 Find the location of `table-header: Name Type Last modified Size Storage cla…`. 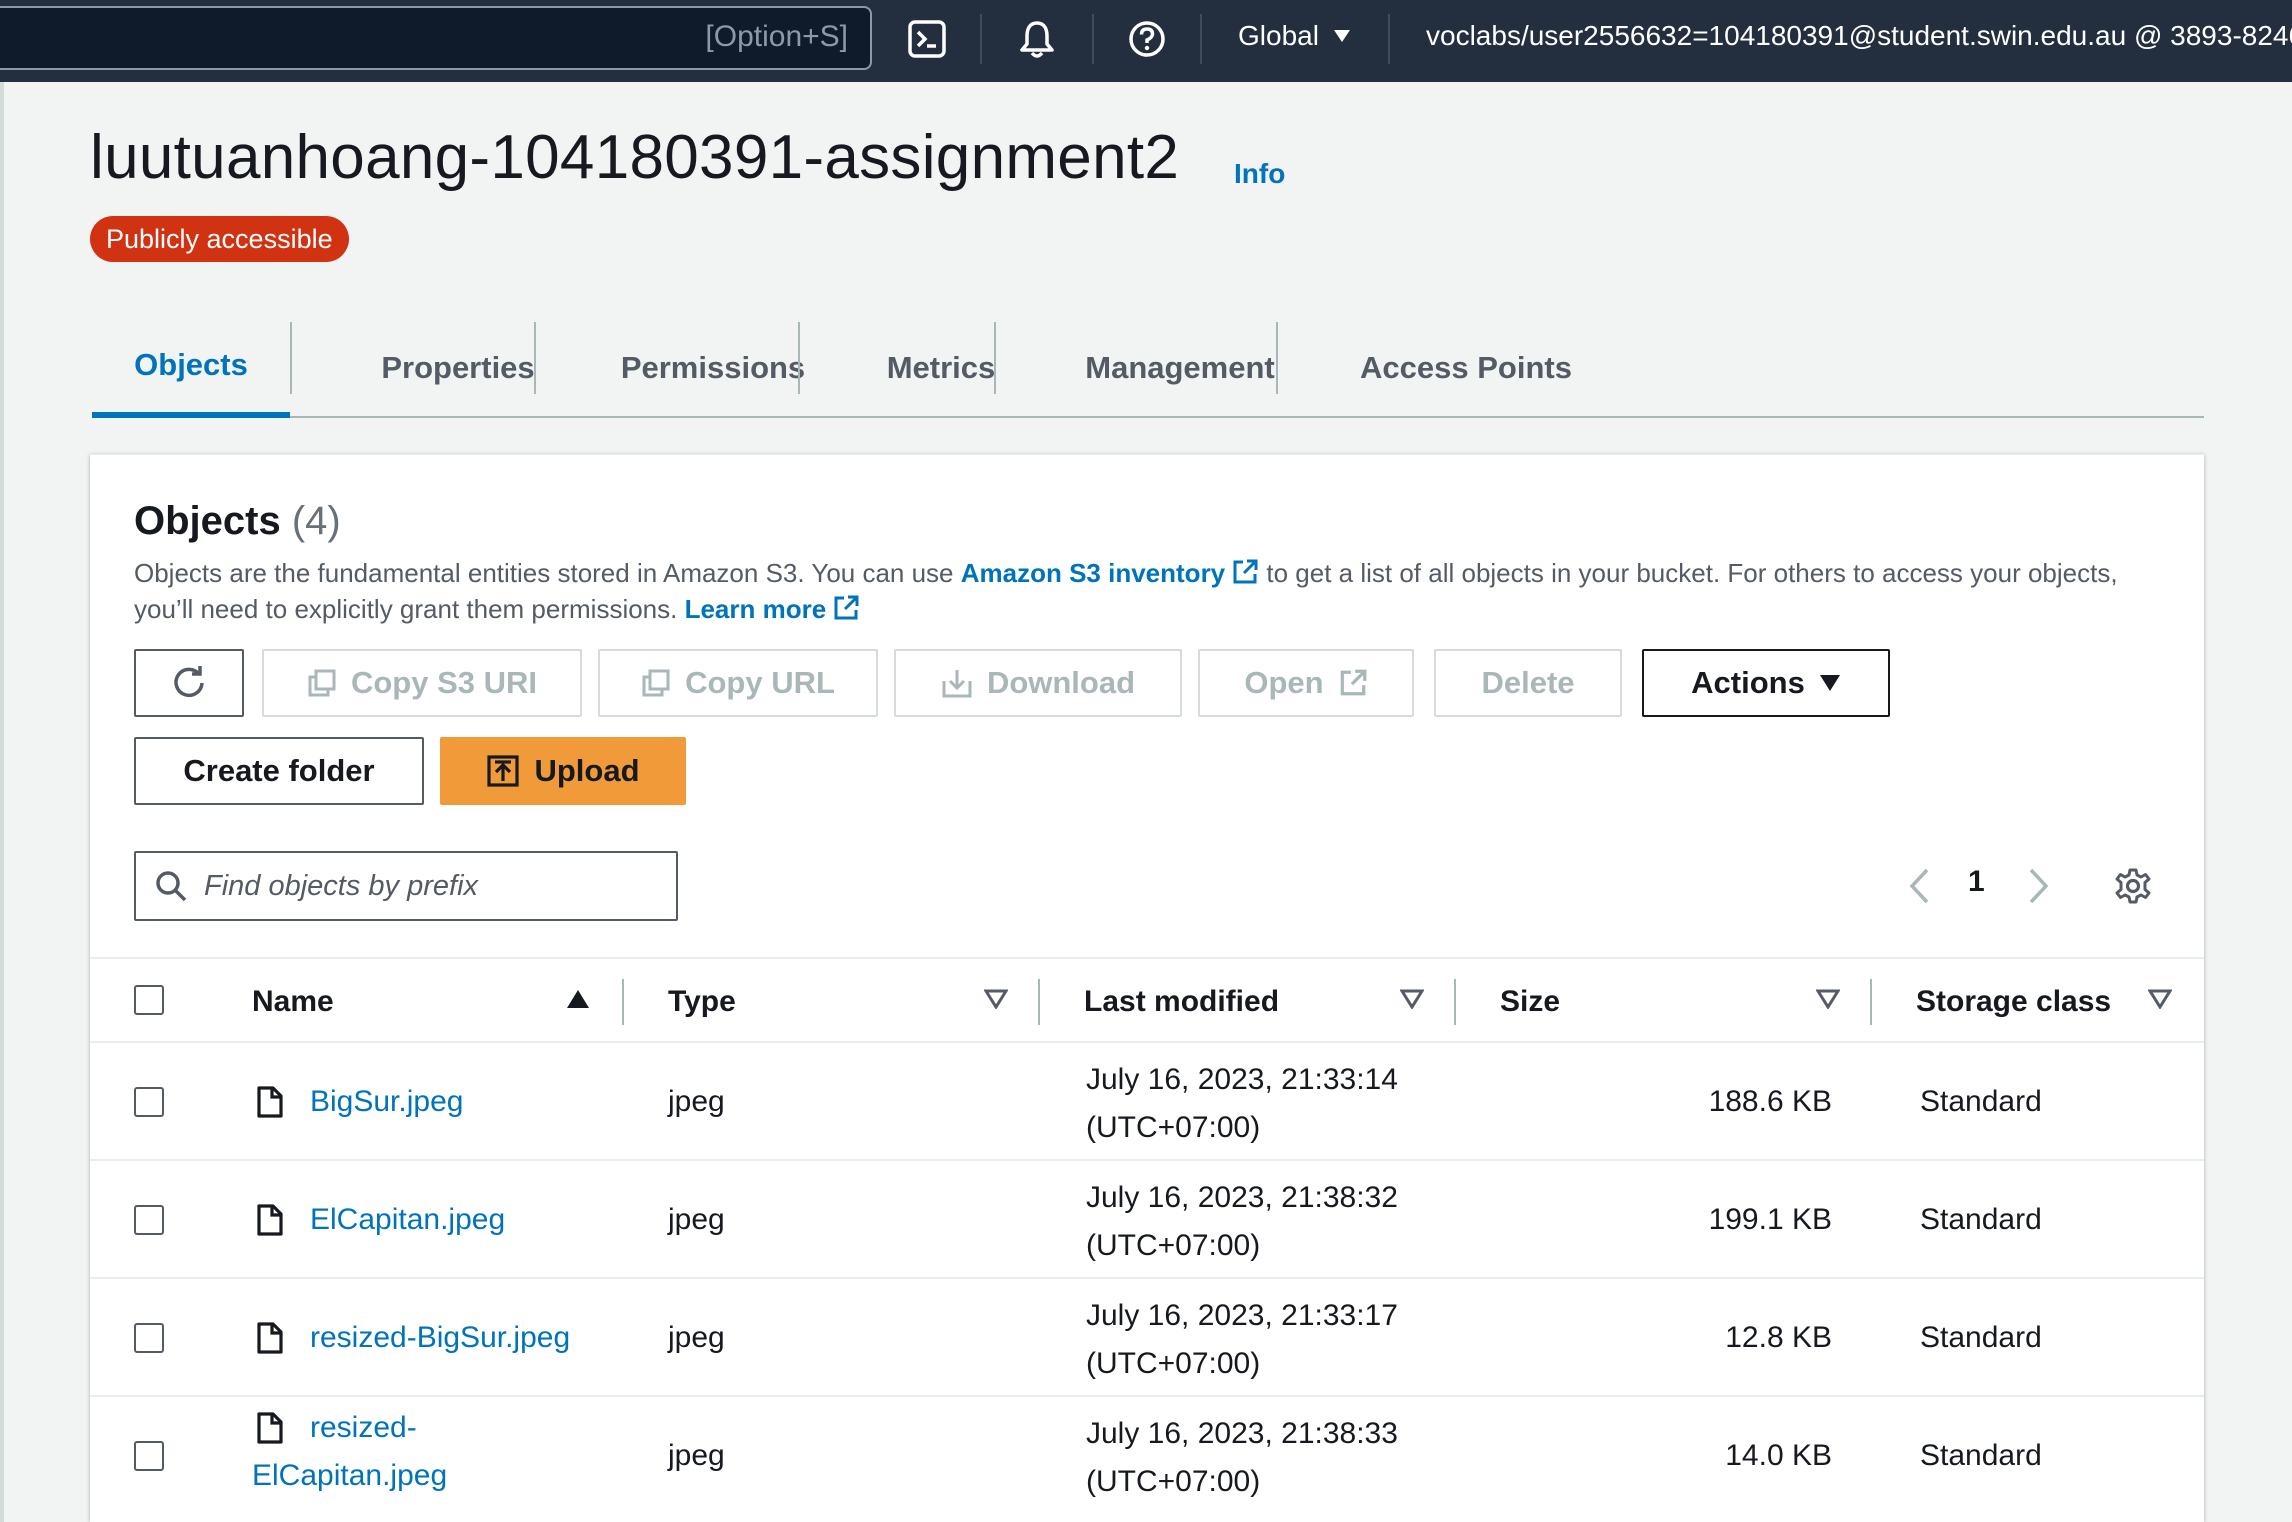

table-header: Name Type Last modified Size Storage cla… is located at coordinates (1147, 1000).